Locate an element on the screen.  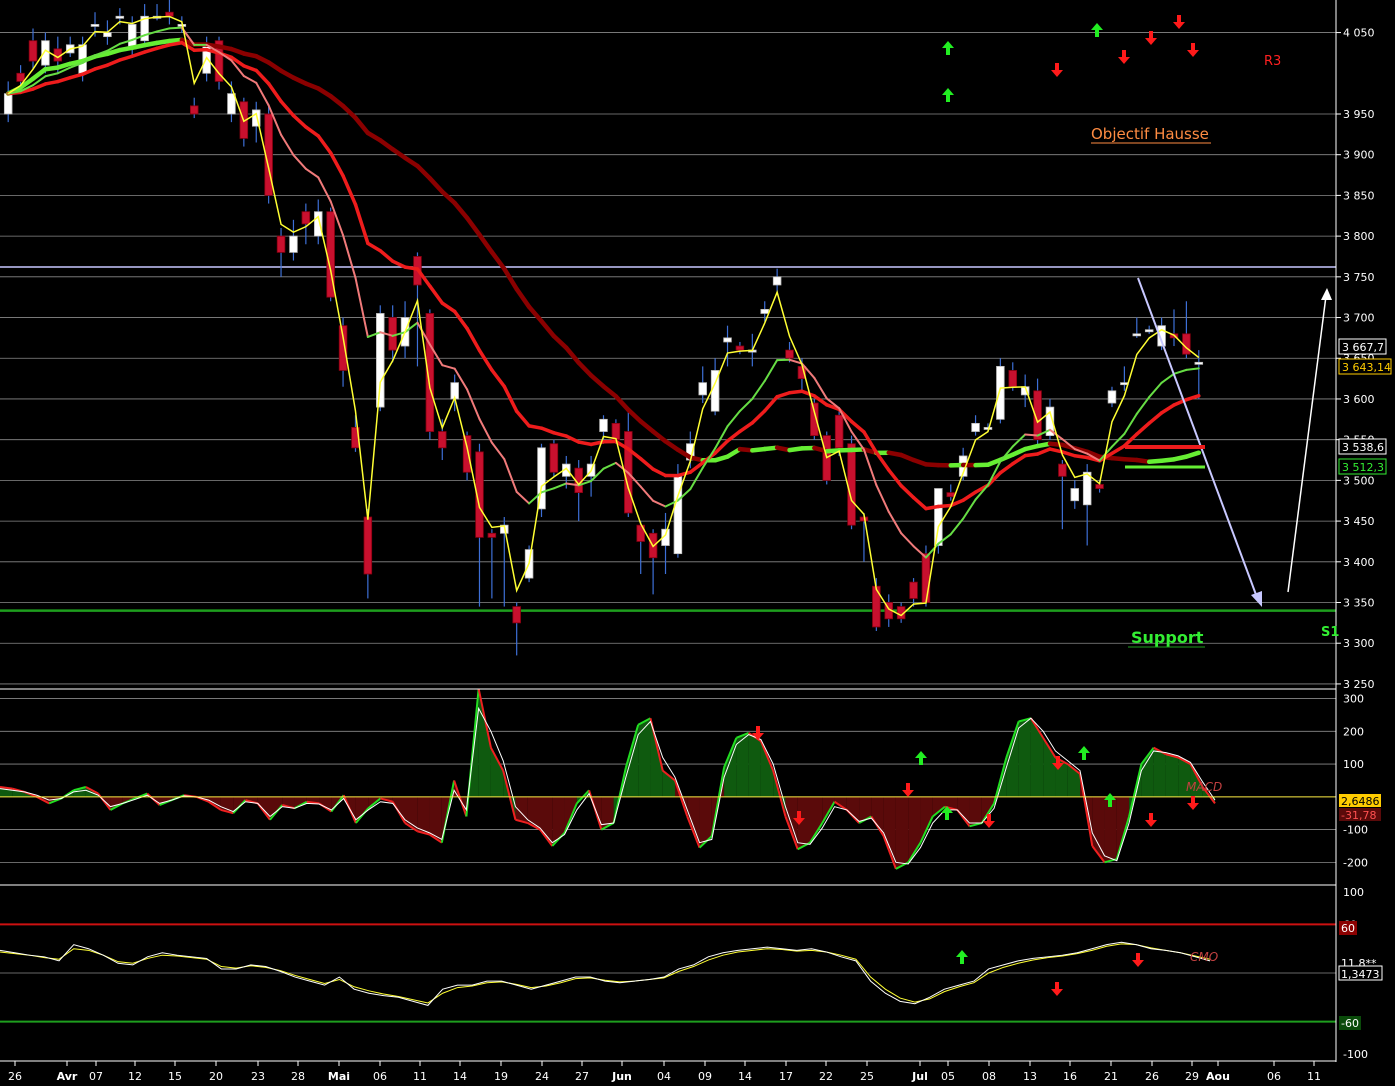
time-tick-label: 21 is located at coordinates (1111, 1076).